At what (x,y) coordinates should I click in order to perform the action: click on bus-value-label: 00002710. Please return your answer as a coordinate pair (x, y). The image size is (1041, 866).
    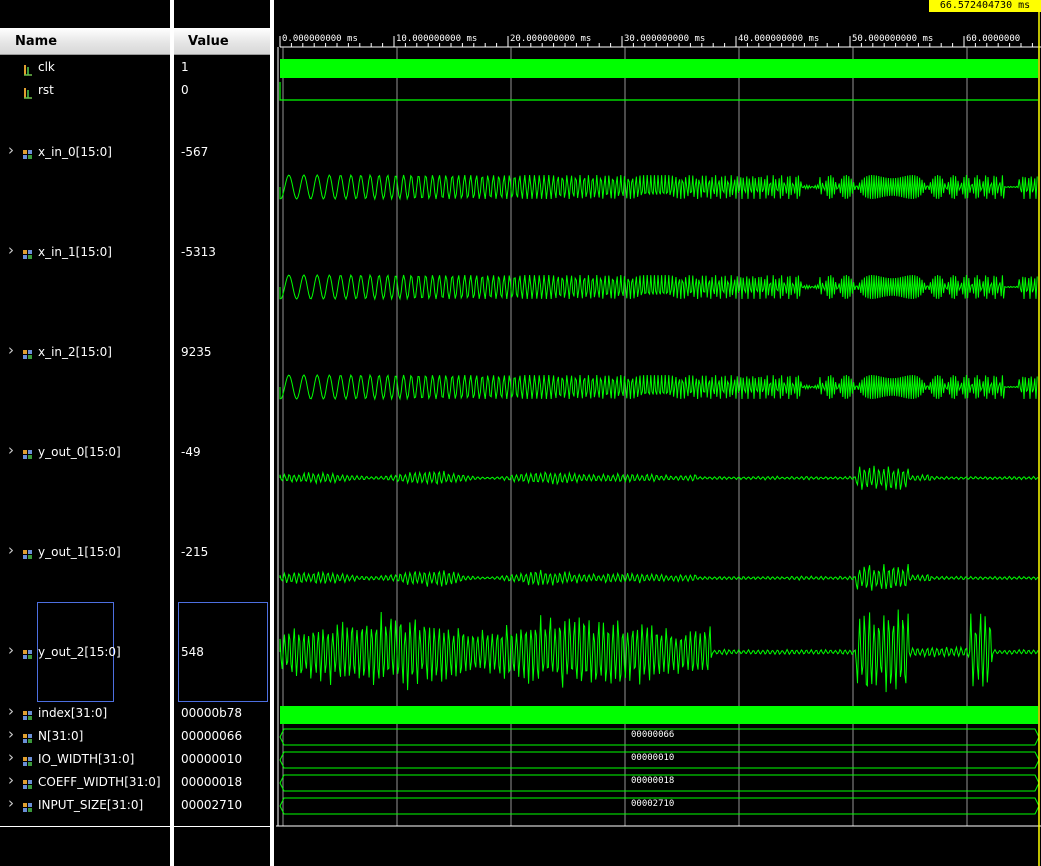
    Looking at the image, I should click on (653, 804).